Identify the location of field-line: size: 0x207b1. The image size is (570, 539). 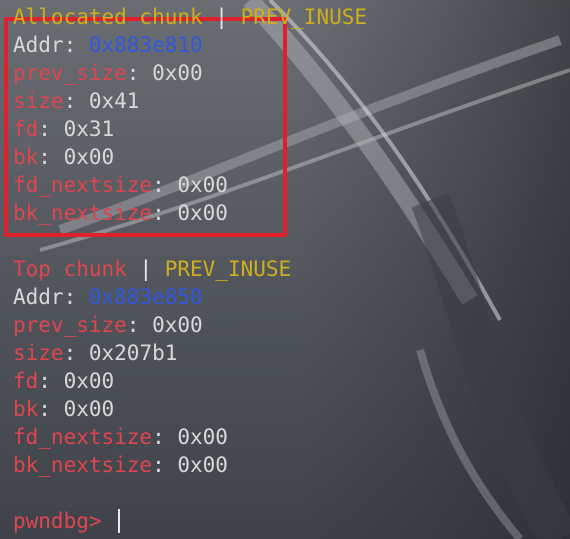
(95, 353).